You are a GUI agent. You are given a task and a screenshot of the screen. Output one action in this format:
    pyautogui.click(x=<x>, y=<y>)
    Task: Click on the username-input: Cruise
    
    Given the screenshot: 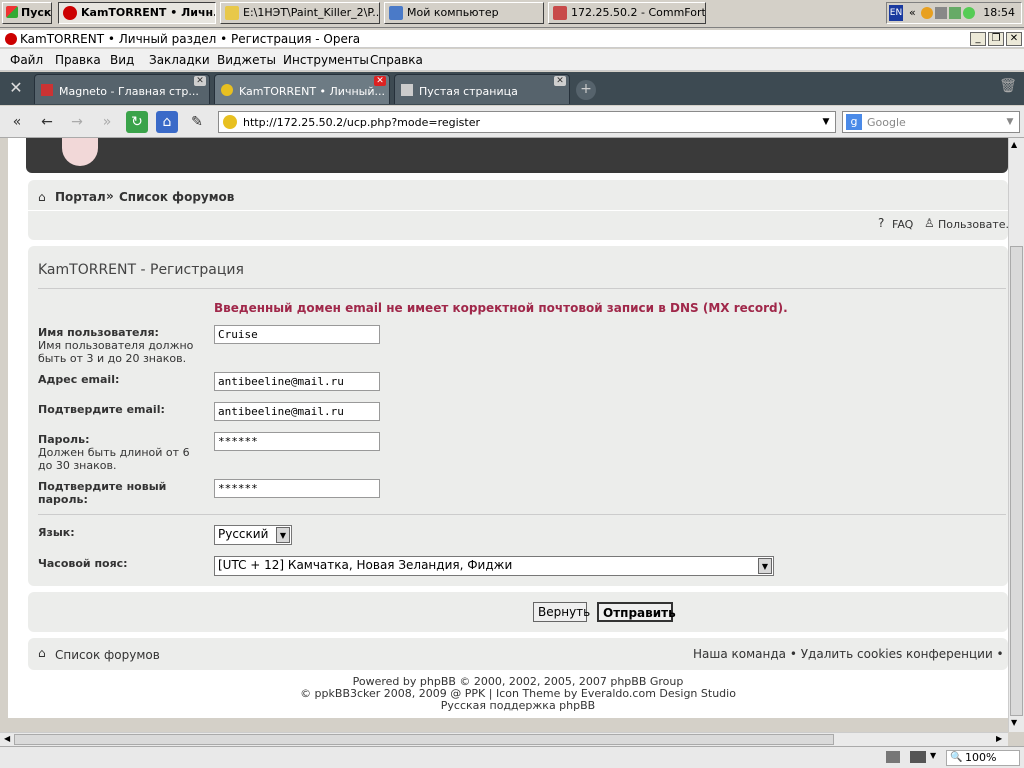 What is the action you would take?
    pyautogui.click(x=297, y=334)
    